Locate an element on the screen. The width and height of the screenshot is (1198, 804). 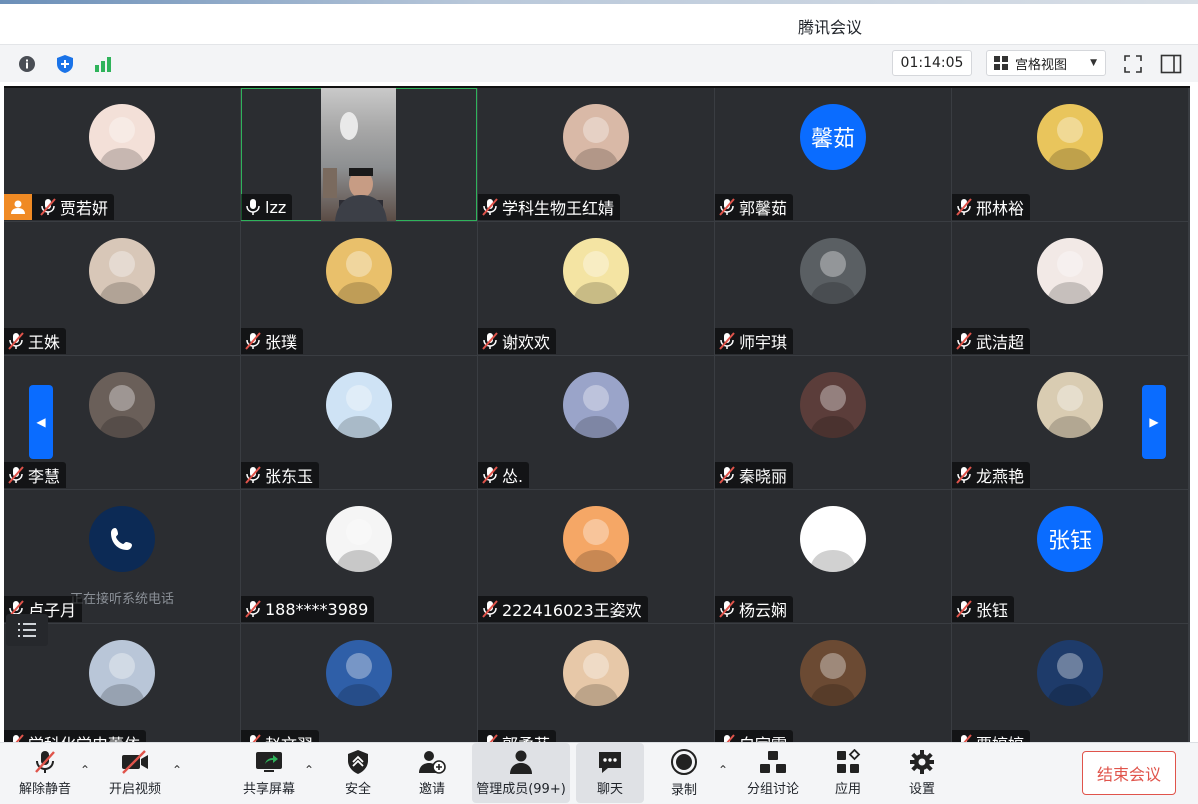
video-options-chevron-icon: ⌃ is located at coordinates (177, 770).